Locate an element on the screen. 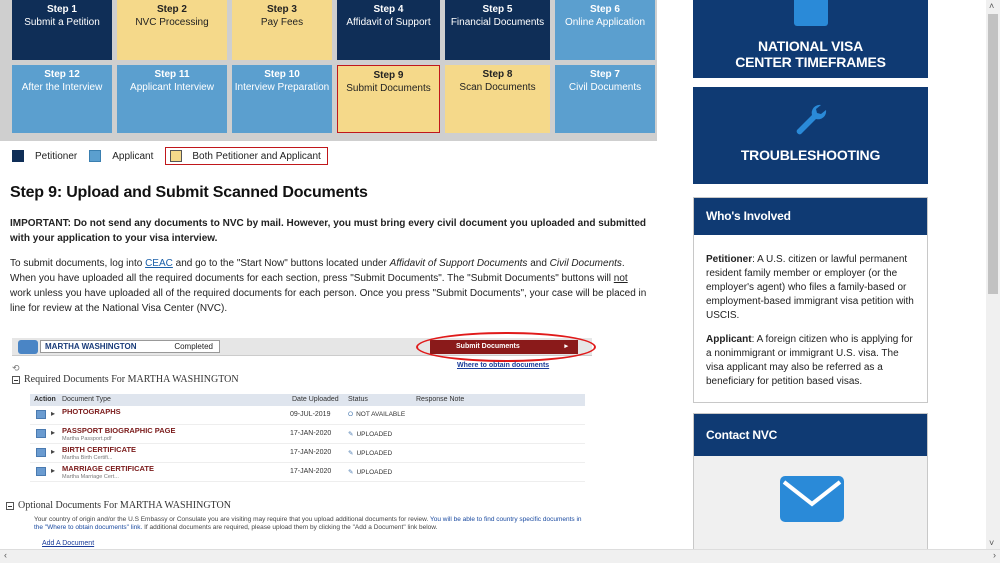 This screenshot has height=563, width=1000. highlight-ellipse is located at coordinates (506, 347).